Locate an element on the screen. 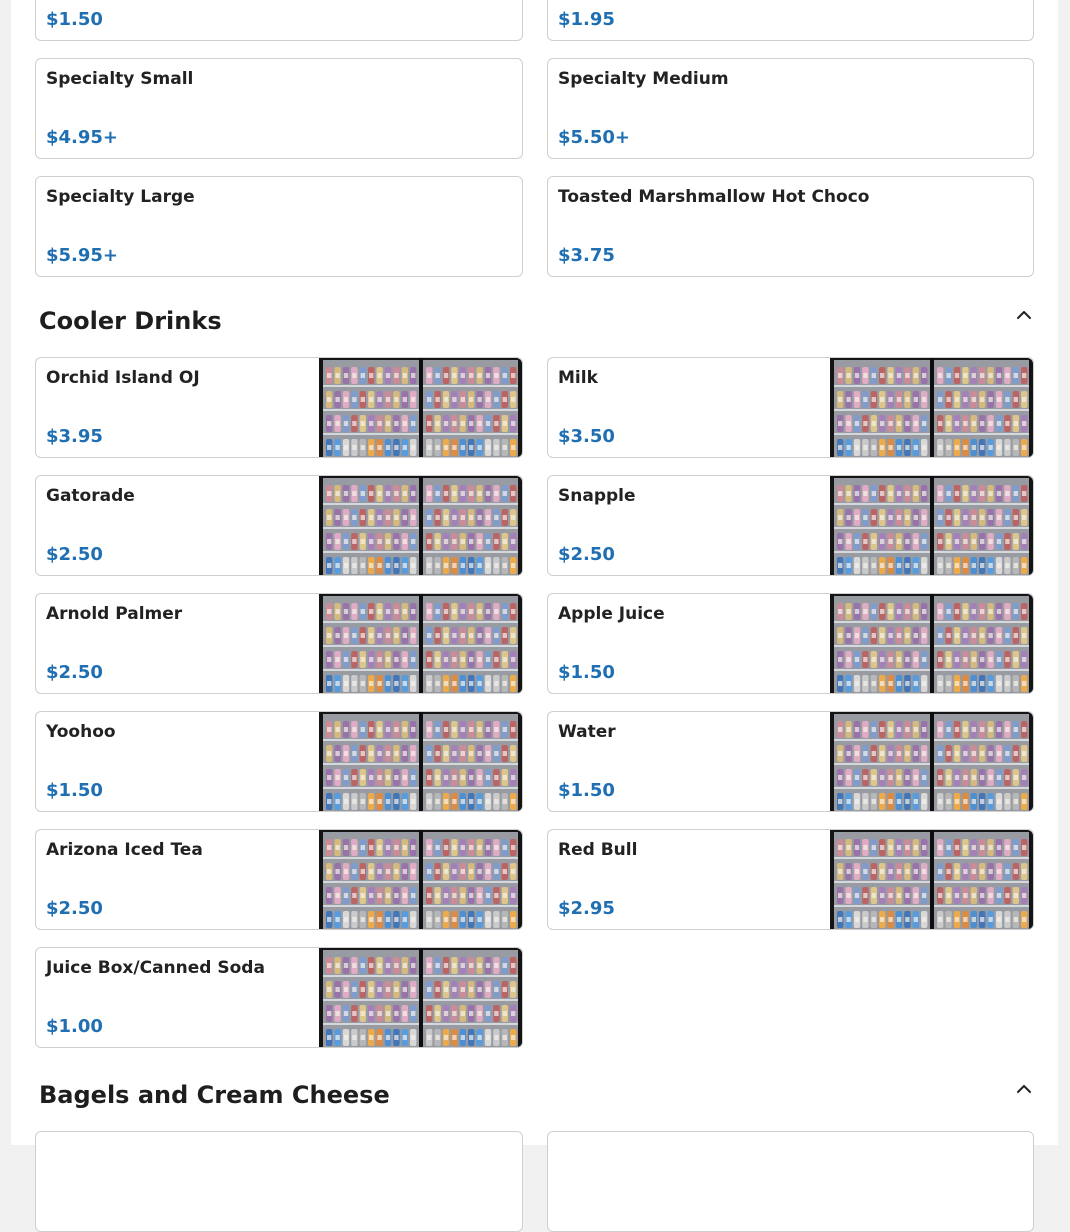 This screenshot has height=1232, width=1070. menu-item-name: Arnold Palmer is located at coordinates (114, 614).